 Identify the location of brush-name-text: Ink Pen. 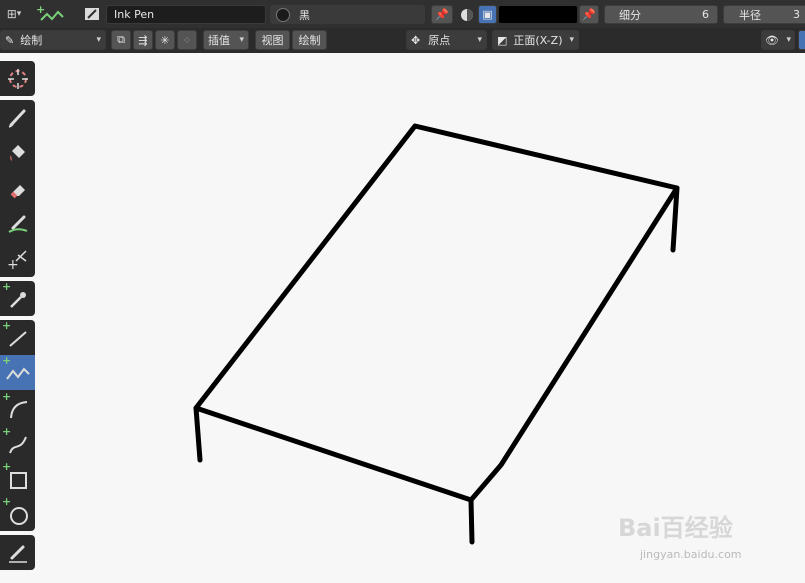
(134, 14).